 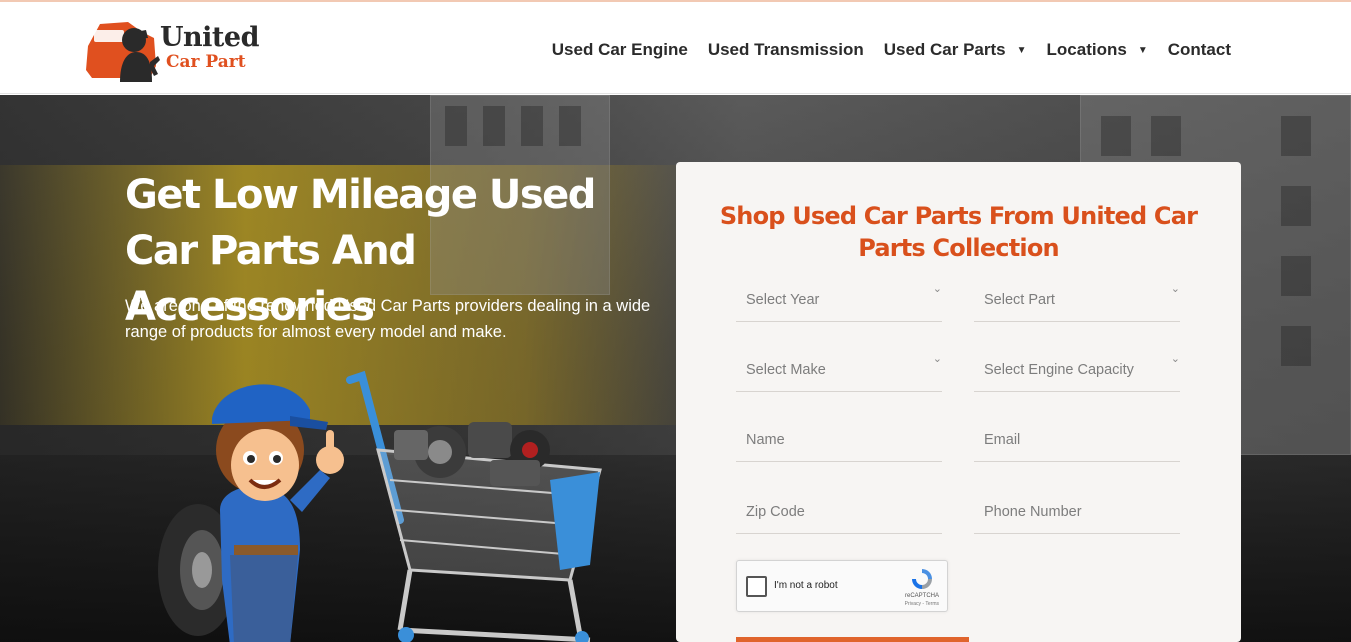 I want to click on name-placeholder: Name, so click(x=765, y=439).